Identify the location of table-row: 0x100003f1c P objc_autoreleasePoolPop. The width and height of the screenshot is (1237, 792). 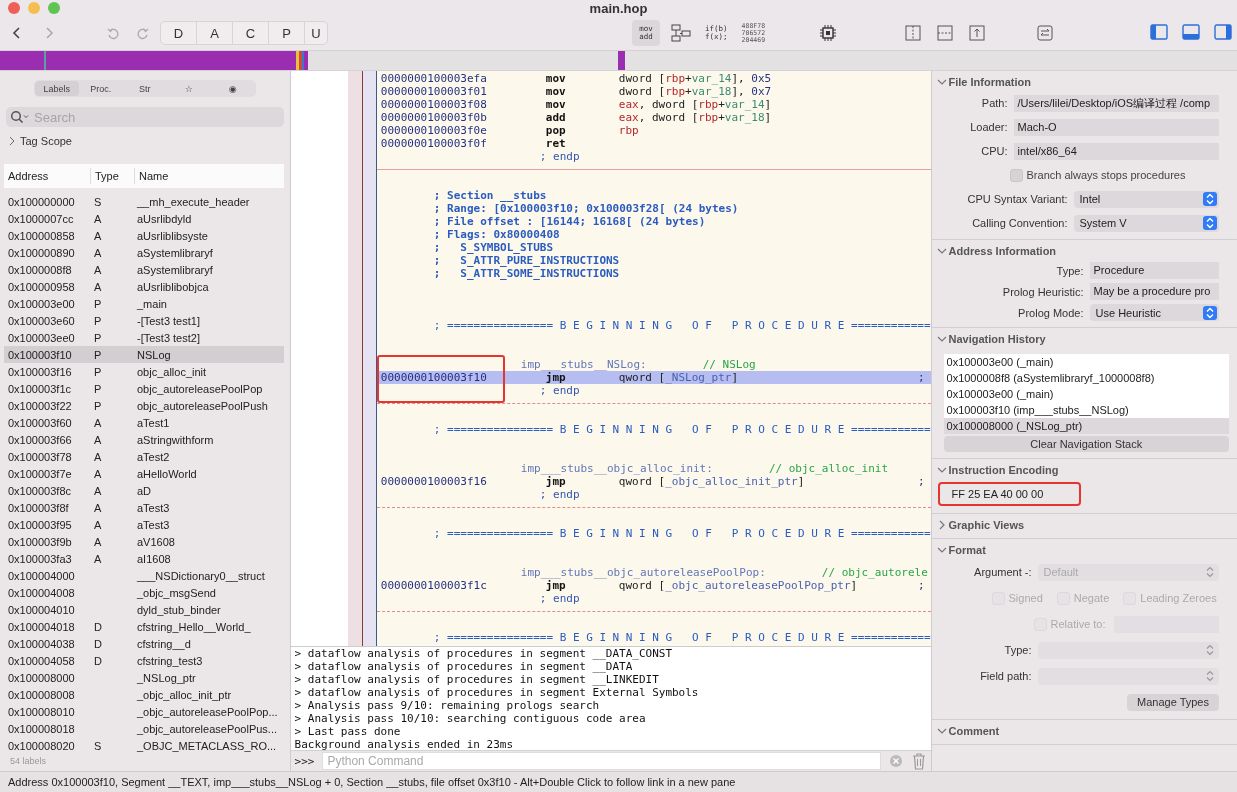
(144, 388).